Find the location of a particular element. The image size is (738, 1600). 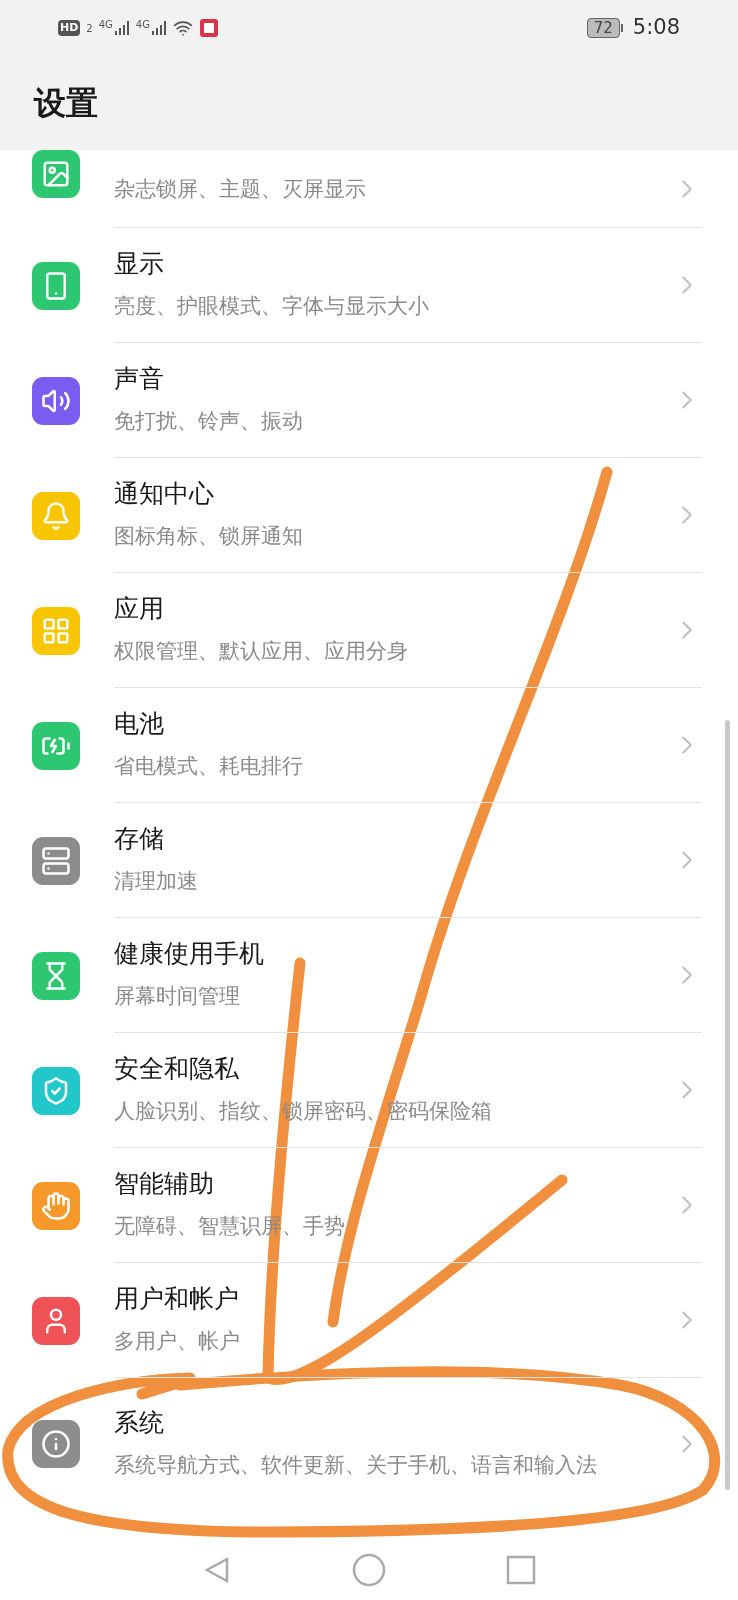

row-subtitle: 清理加速 is located at coordinates (156, 881).